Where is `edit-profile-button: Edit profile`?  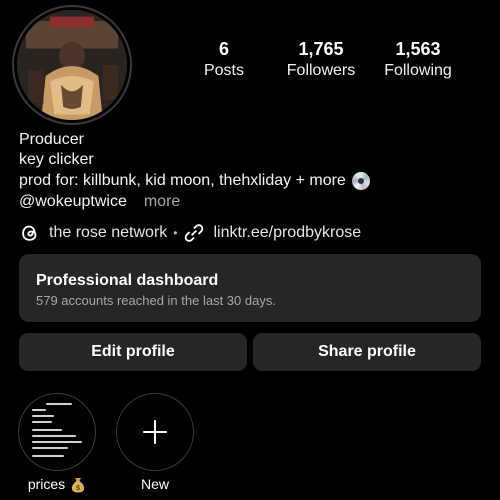 edit-profile-button: Edit profile is located at coordinates (133, 352).